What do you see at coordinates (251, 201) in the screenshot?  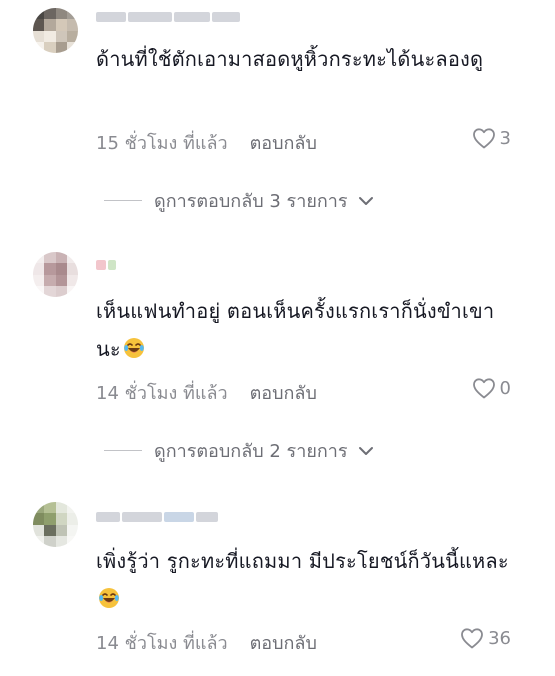 I see `view-replies-label: ดูการตอบกลับ 3 รายการ` at bounding box center [251, 201].